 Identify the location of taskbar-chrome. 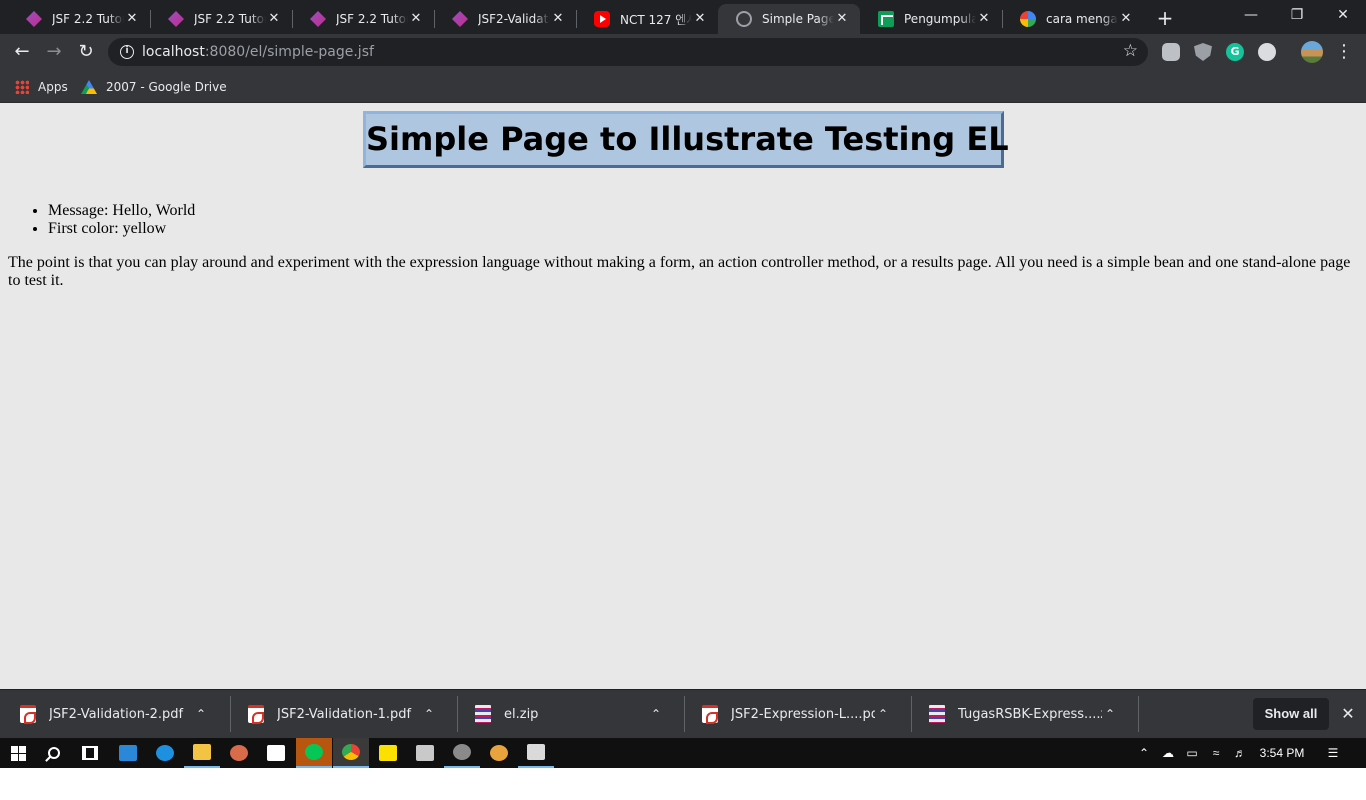
(351, 753).